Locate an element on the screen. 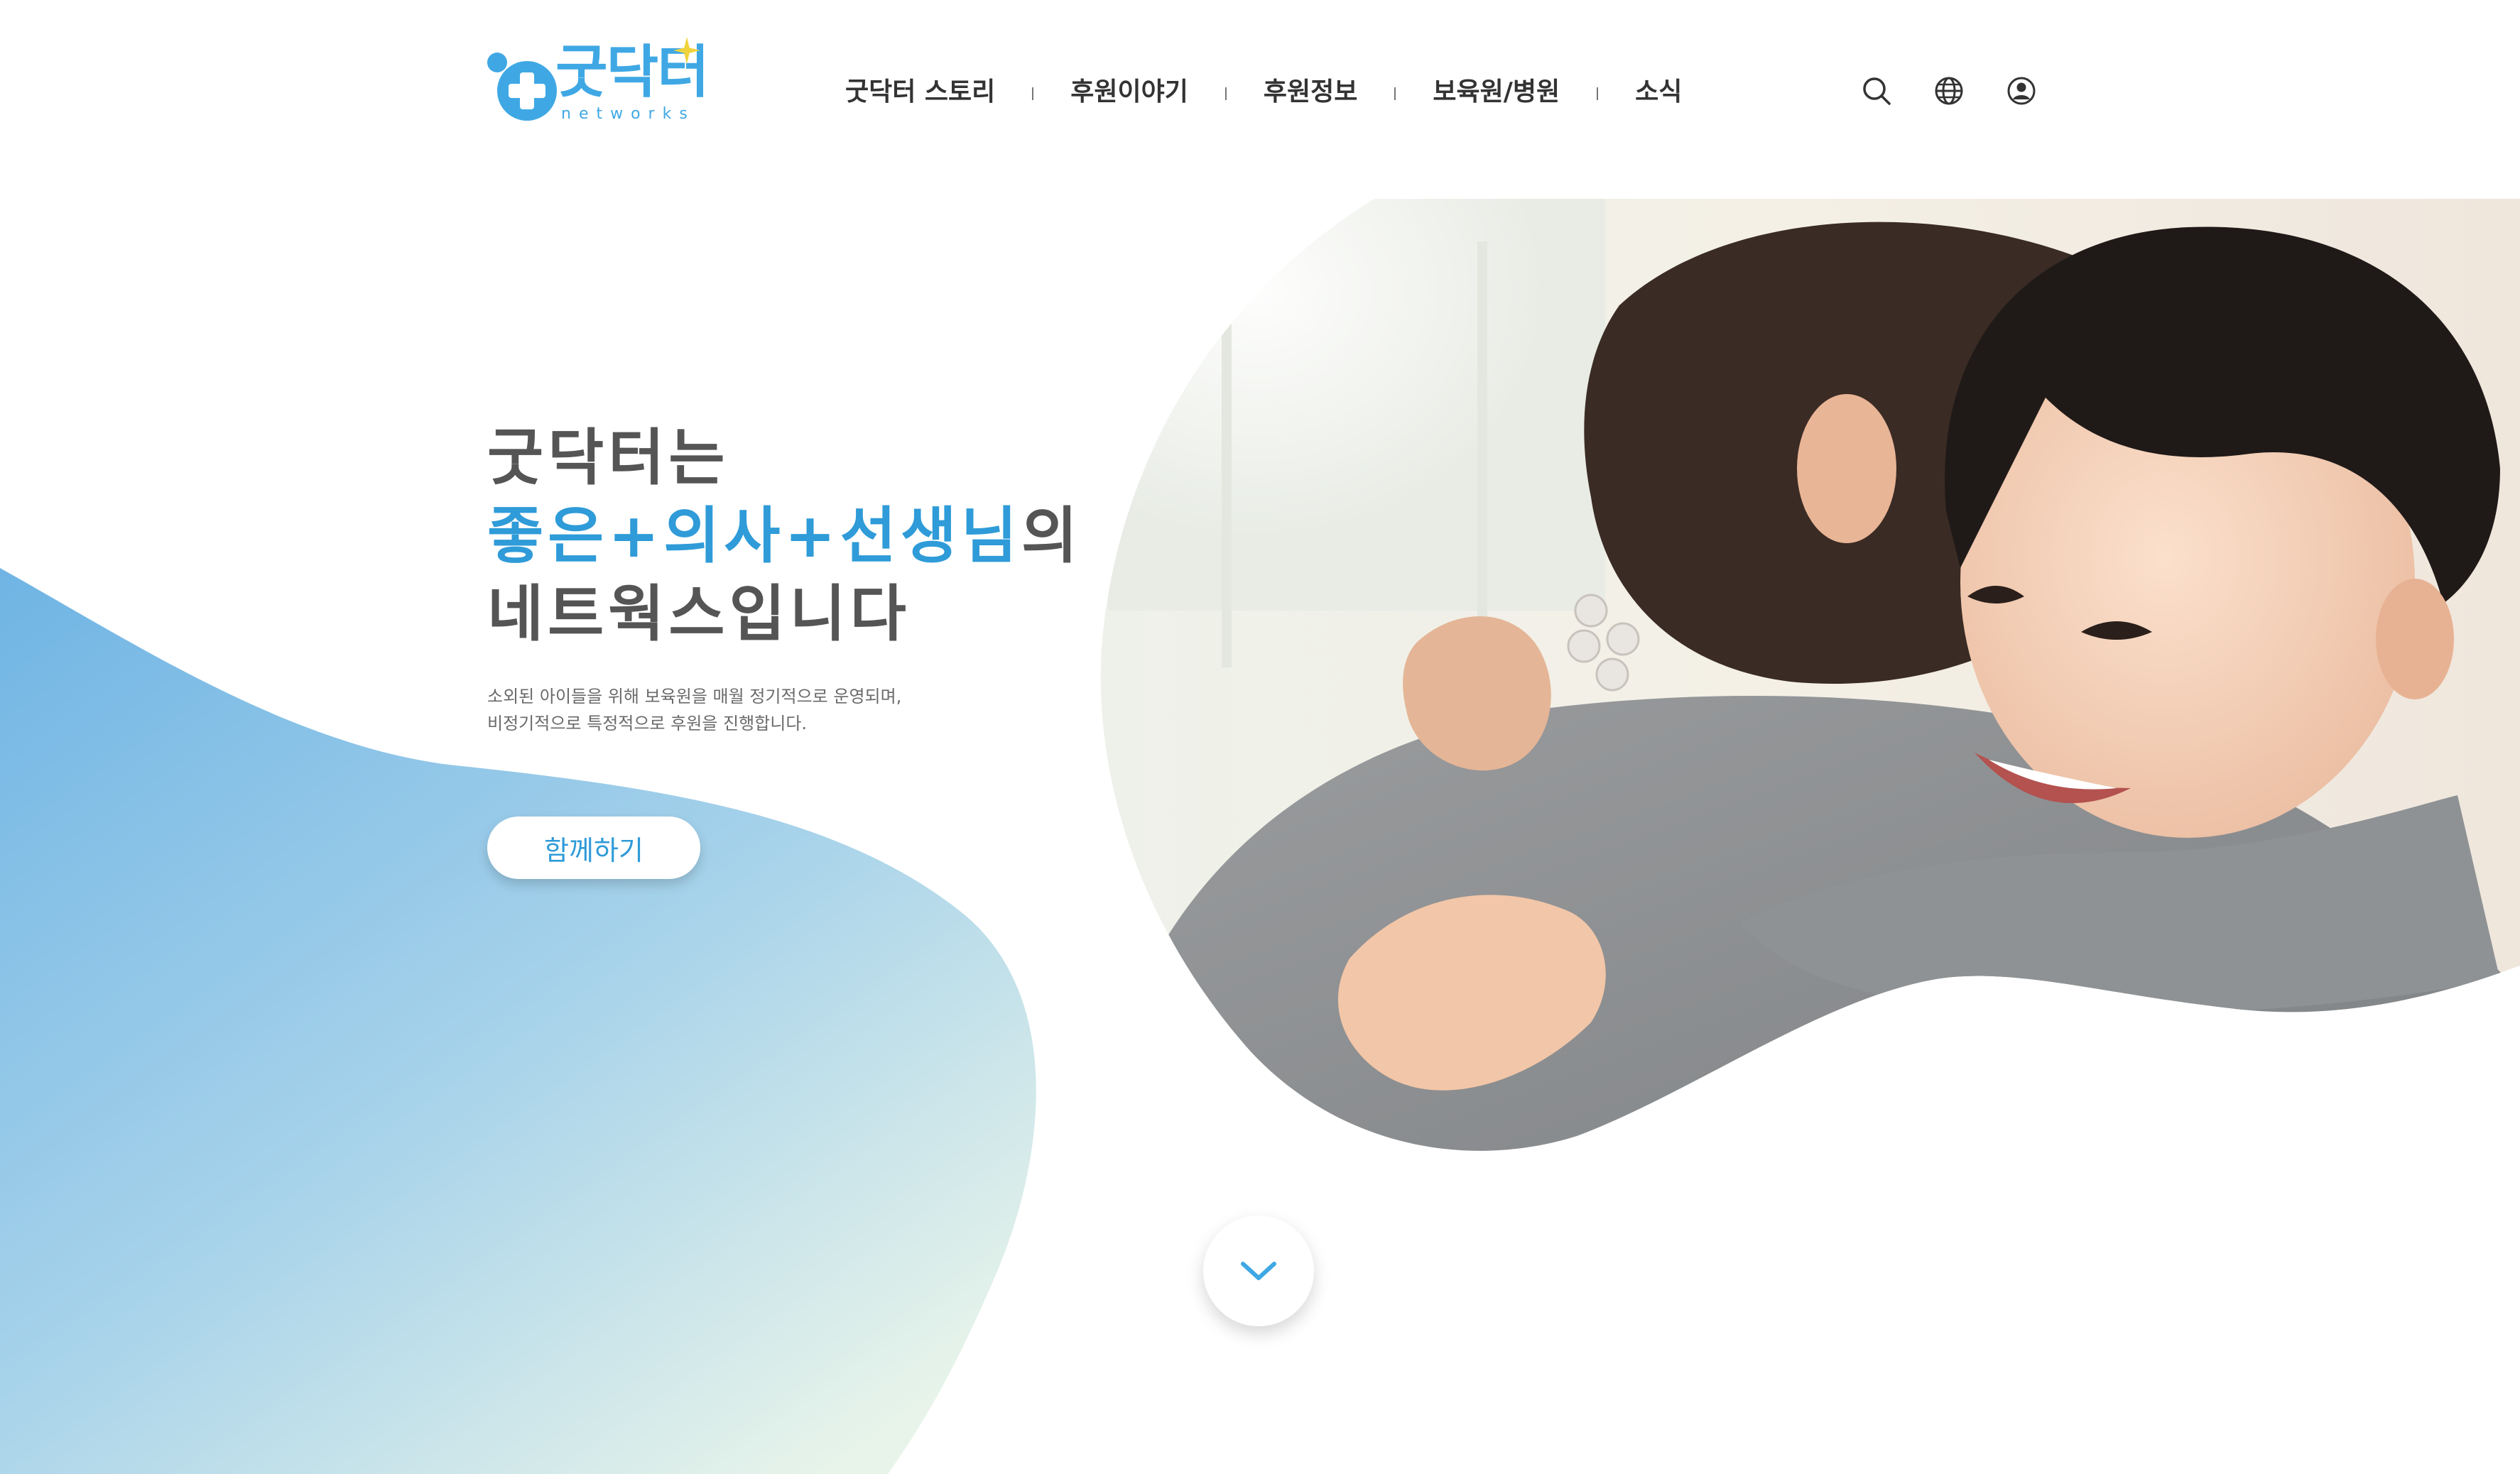 Image resolution: width=2520 pixels, height=1474 pixels. user-icon is located at coordinates (2021, 91).